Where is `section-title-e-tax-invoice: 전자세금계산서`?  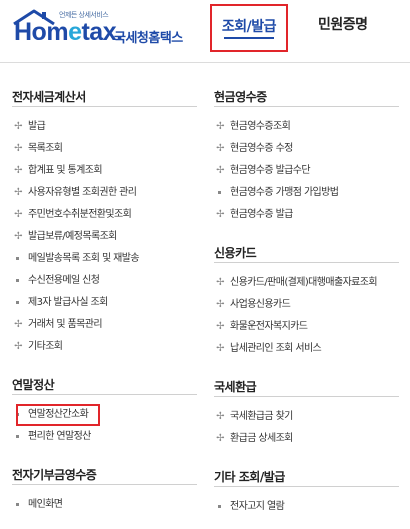 section-title-e-tax-invoice: 전자세금계산서 is located at coordinates (49, 97).